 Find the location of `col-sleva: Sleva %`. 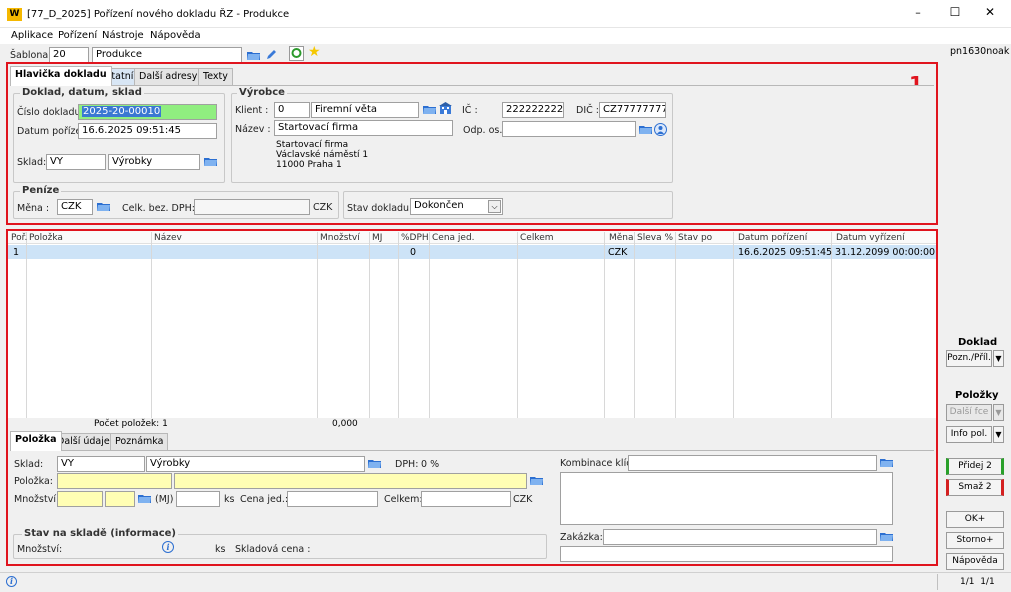

col-sleva: Sleva % is located at coordinates (655, 238).